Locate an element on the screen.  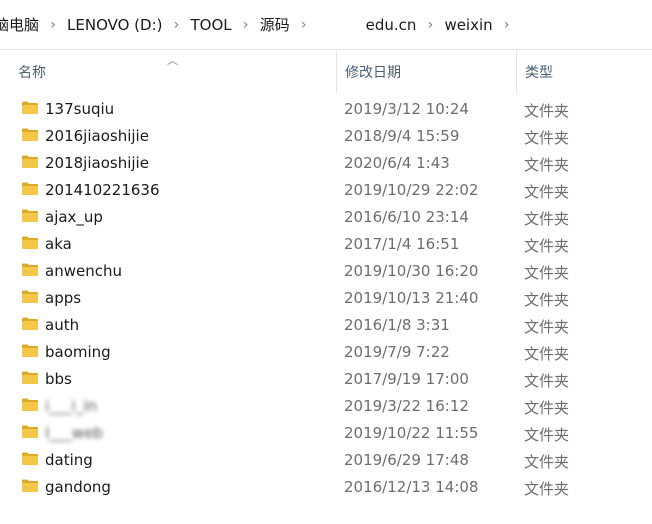
file-date: 2020/6/4 1:43 is located at coordinates (397, 163).